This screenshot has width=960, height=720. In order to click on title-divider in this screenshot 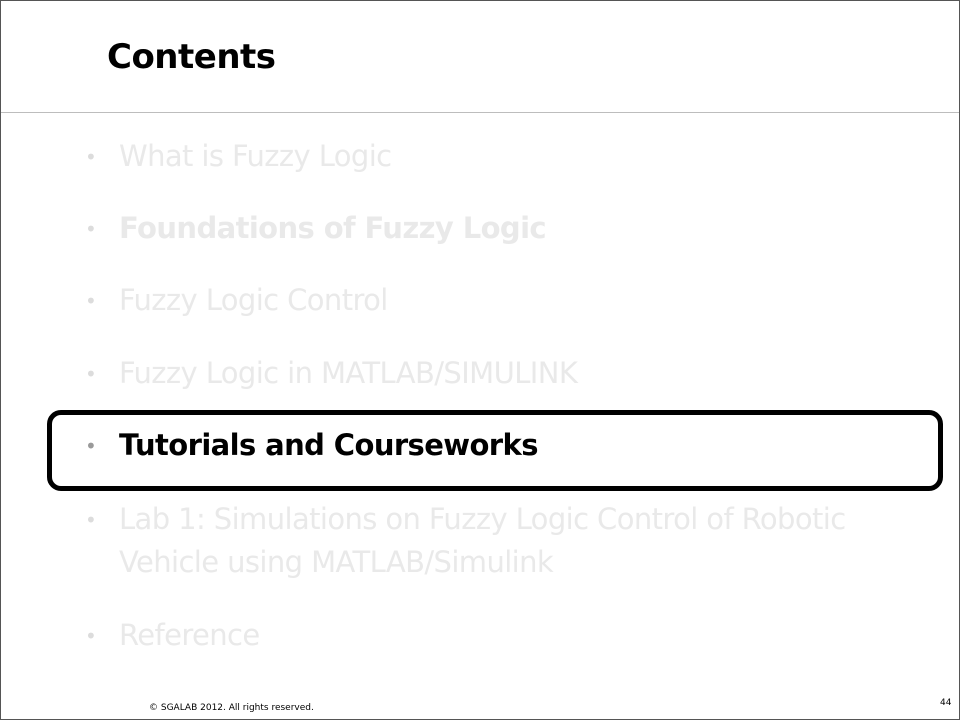, I will do `click(480, 112)`.